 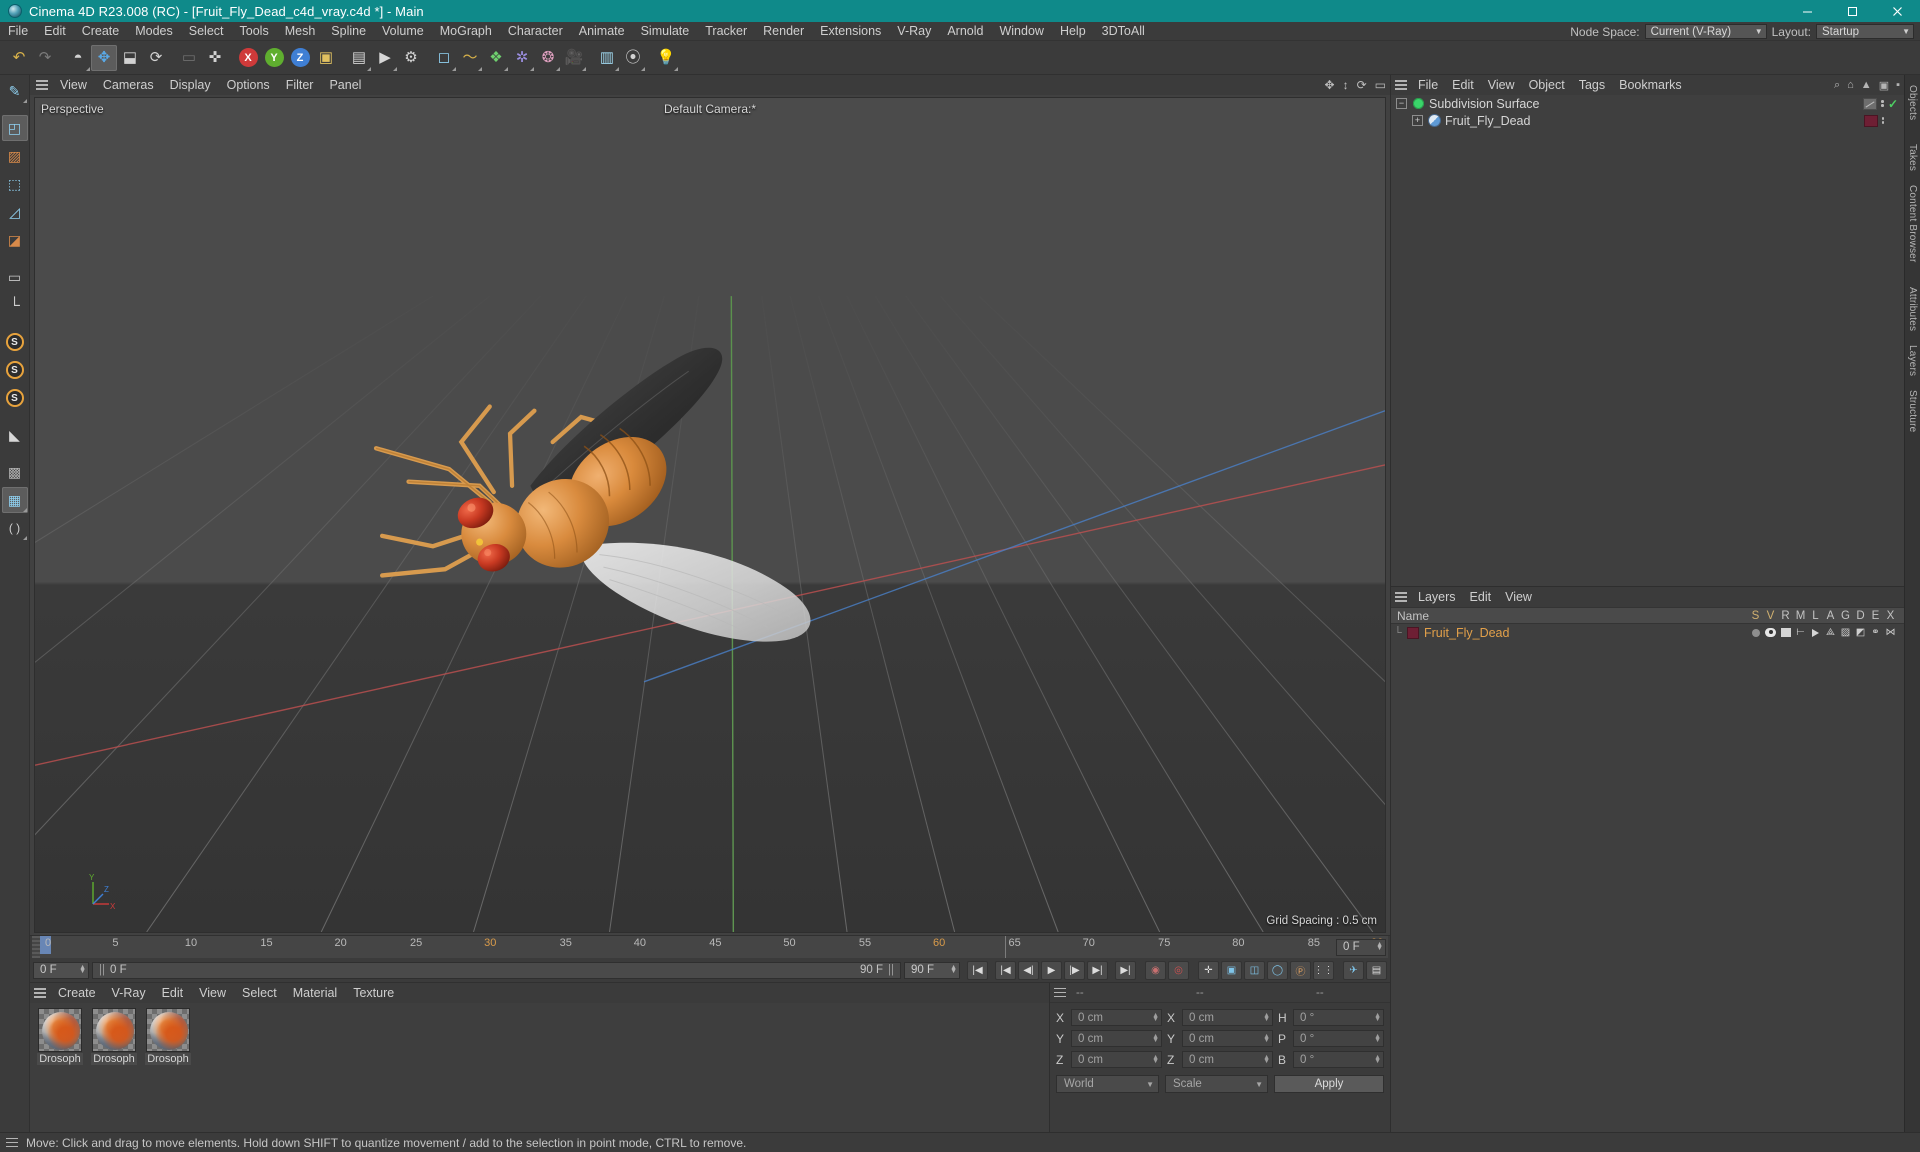 I want to click on z-axis-lock-button: Z, so click(x=300, y=58).